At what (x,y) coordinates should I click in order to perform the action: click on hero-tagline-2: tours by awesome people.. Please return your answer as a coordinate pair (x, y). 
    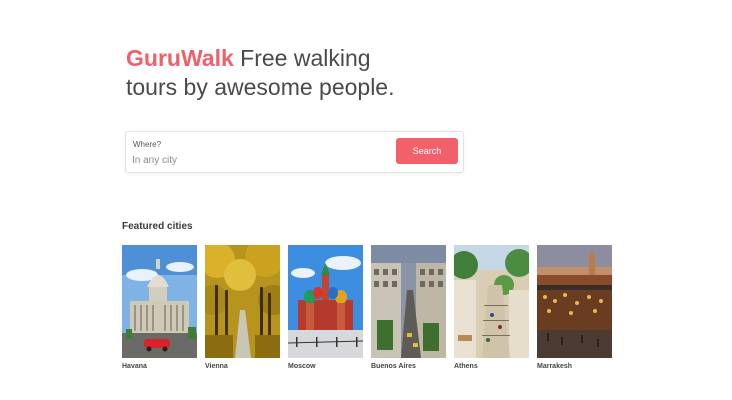
    Looking at the image, I should click on (260, 87).